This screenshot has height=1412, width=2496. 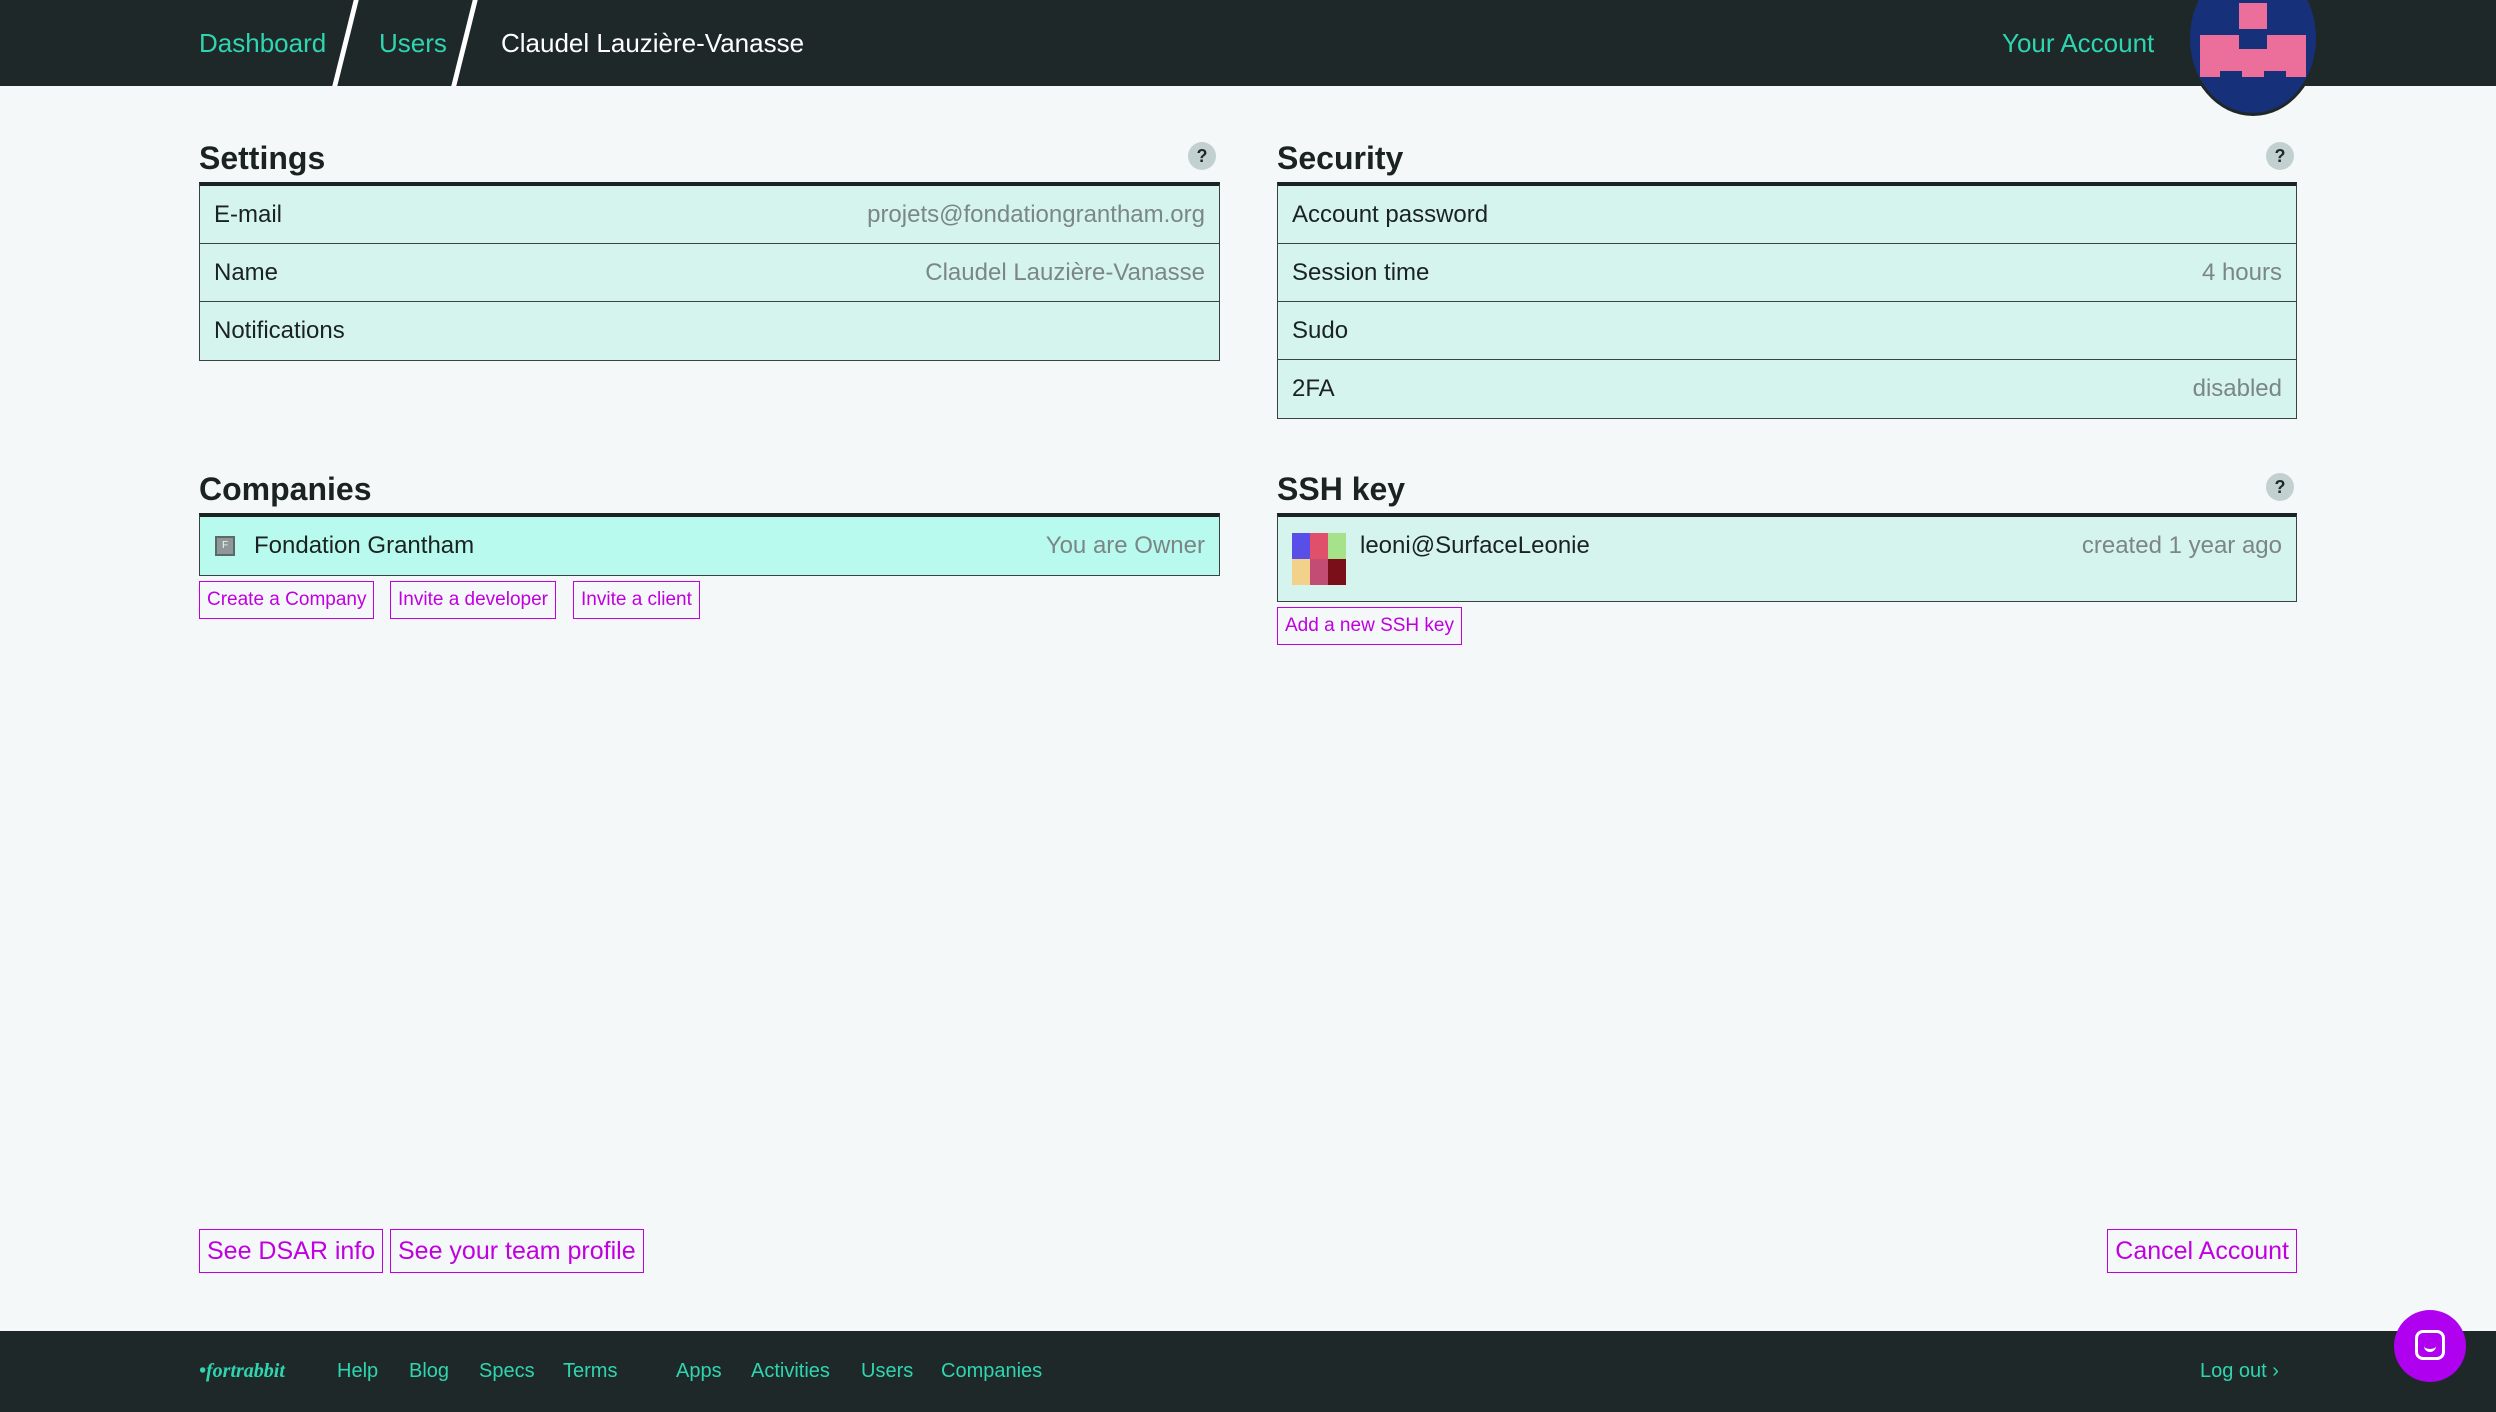 What do you see at coordinates (1390, 214) in the screenshot?
I see `account-password-label: Account password` at bounding box center [1390, 214].